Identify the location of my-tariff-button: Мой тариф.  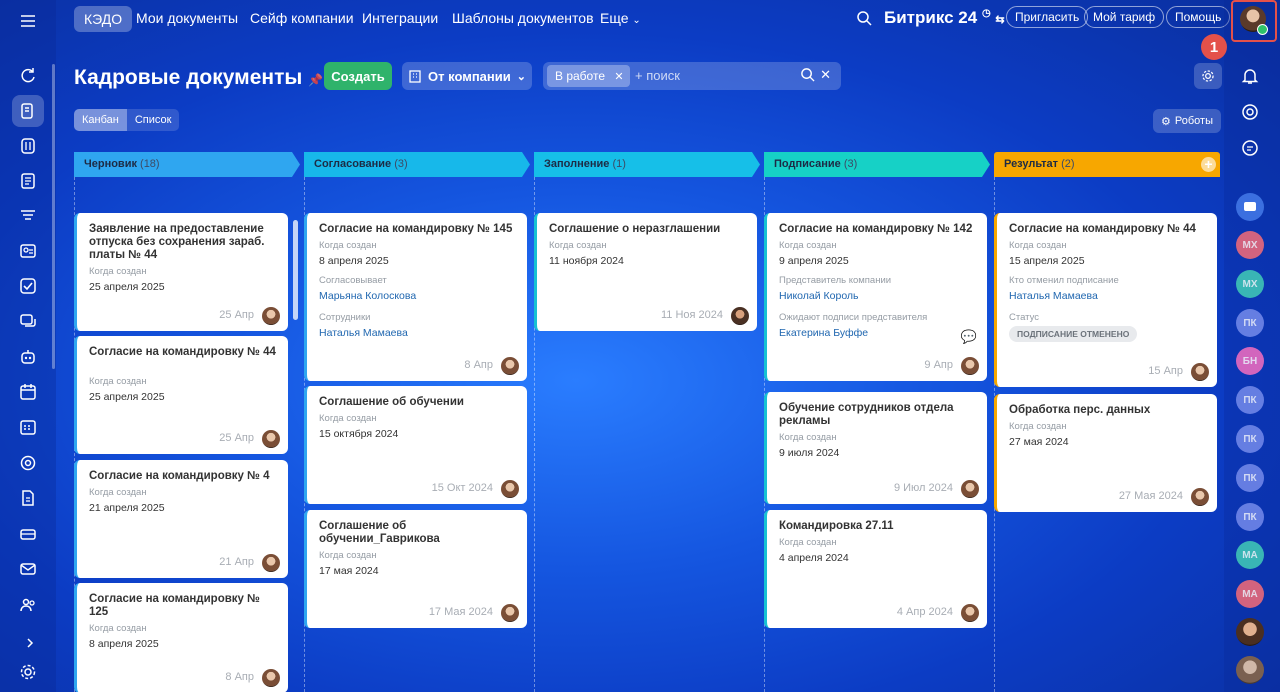
(1124, 17).